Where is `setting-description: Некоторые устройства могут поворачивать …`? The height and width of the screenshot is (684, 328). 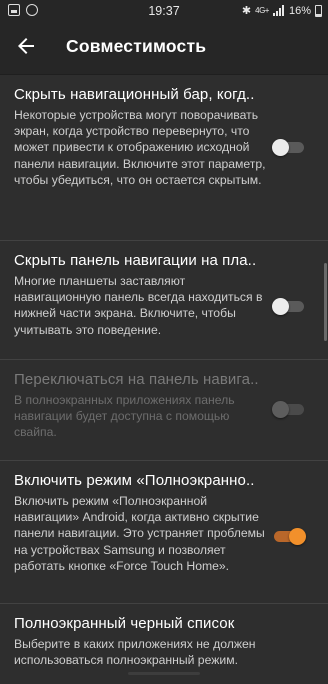 setting-description: Некоторые устройства могут поворачивать … is located at coordinates (140, 147).